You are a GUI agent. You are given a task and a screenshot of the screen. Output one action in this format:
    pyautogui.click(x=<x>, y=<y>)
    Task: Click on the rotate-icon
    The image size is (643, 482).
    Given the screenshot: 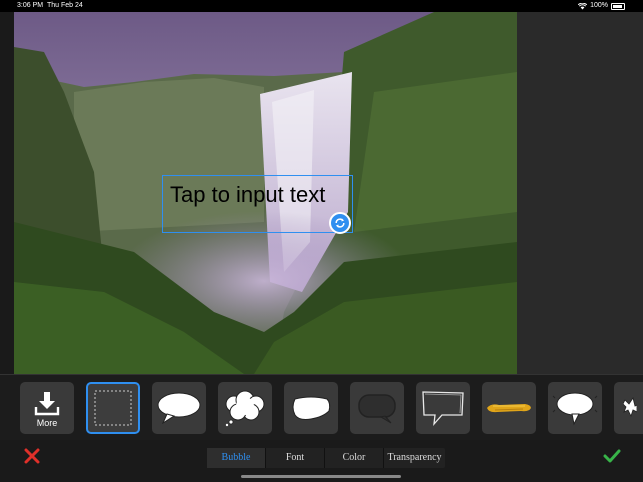 What is the action you would take?
    pyautogui.click(x=340, y=223)
    